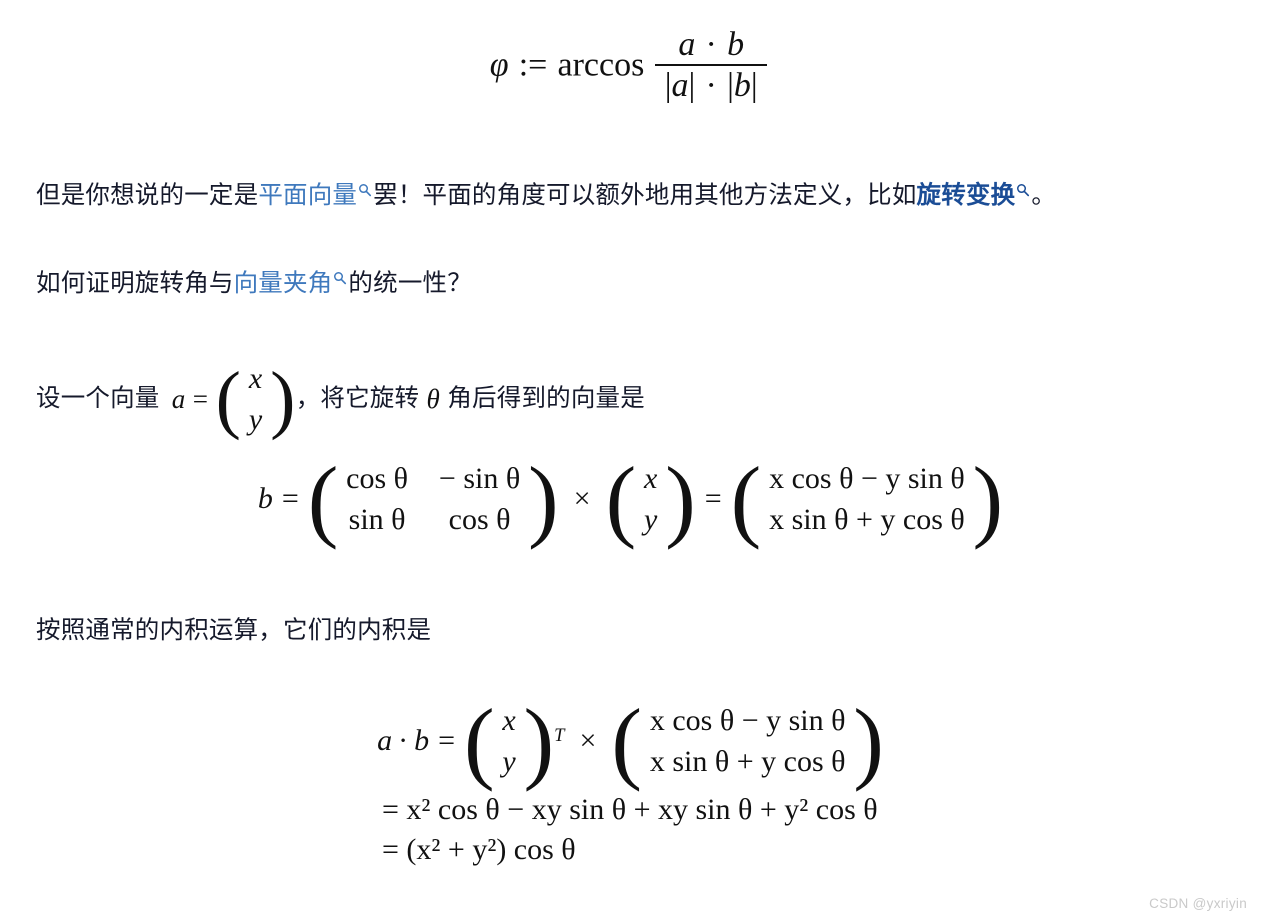 This screenshot has width=1261, height=919. What do you see at coordinates (601, 65) in the screenshot?
I see `arccos-function: arccos` at bounding box center [601, 65].